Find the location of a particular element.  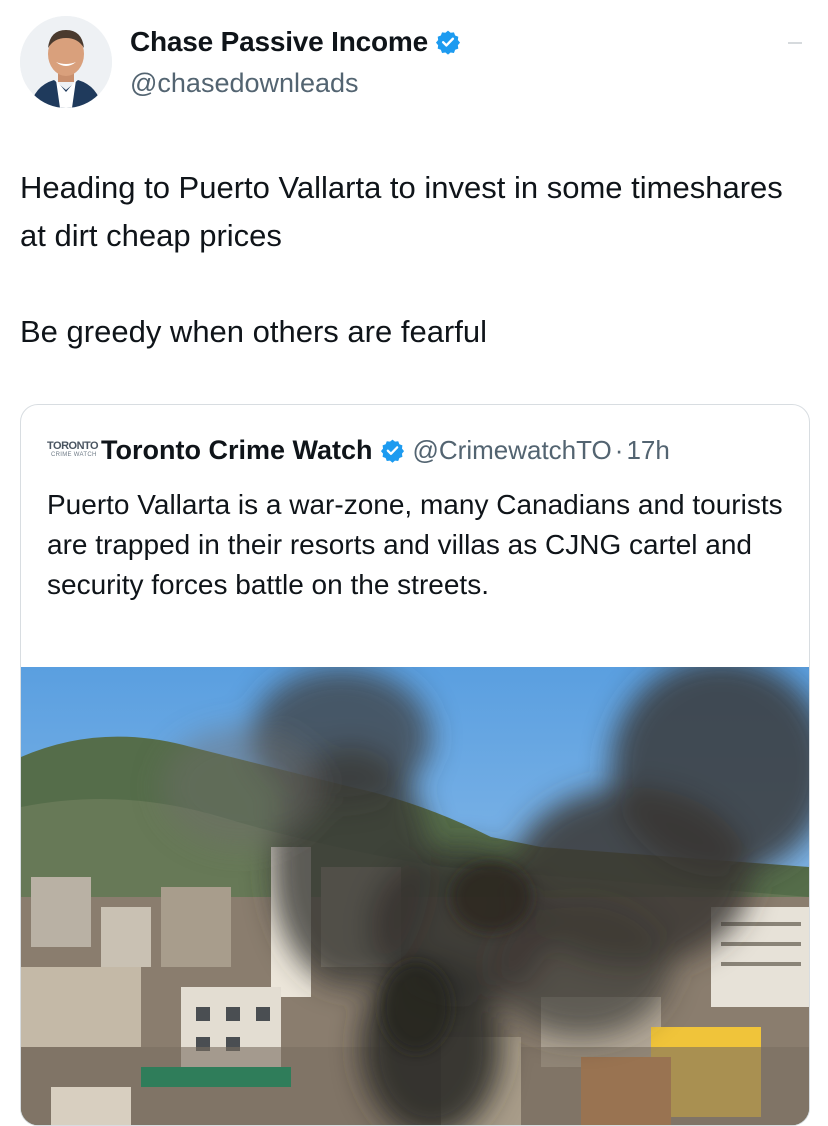

tweet-header: Chase Passive Income @chasedownleads is located at coordinates (414, 66).